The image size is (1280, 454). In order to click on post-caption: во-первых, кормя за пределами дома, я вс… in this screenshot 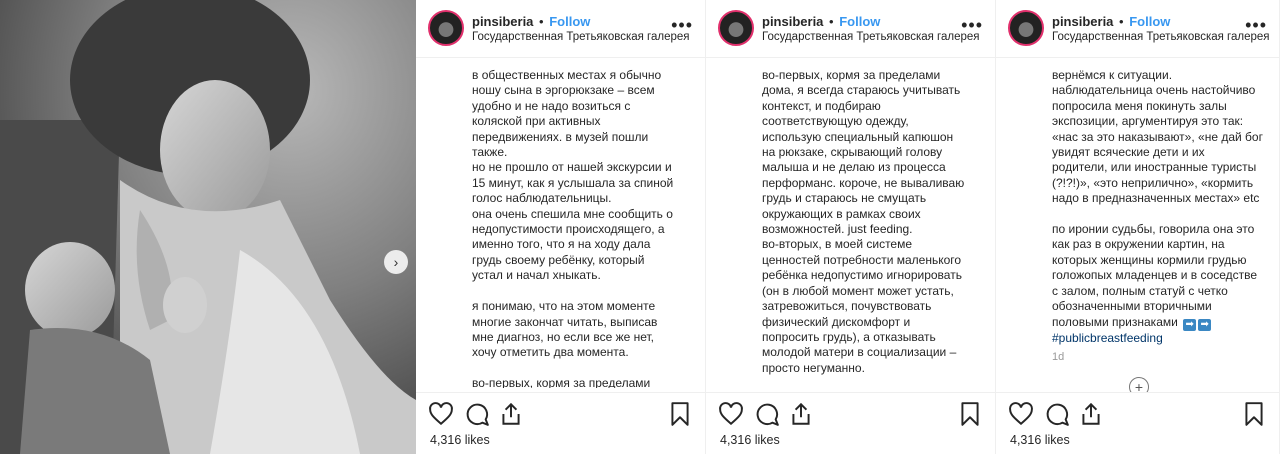, I will do `click(863, 221)`.